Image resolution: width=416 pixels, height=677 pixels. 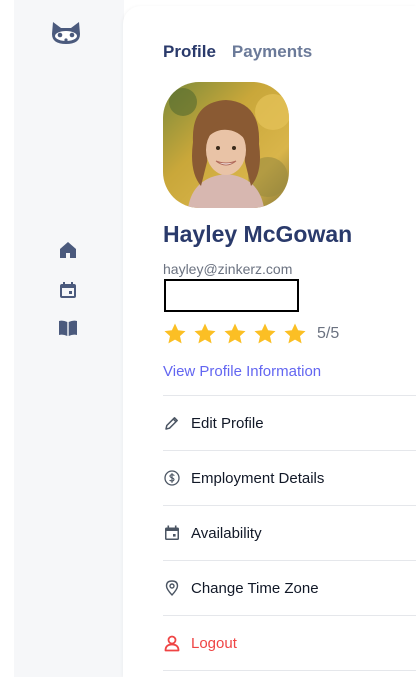 What do you see at coordinates (242, 371) in the screenshot?
I see `view-profile-link: View Profile Information` at bounding box center [242, 371].